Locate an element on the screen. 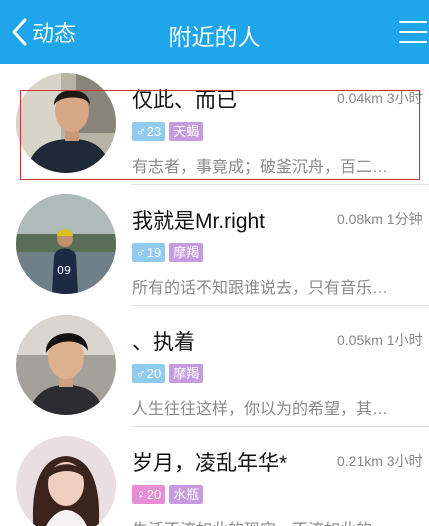  person-name: 我就是Mr.right is located at coordinates (199, 221).